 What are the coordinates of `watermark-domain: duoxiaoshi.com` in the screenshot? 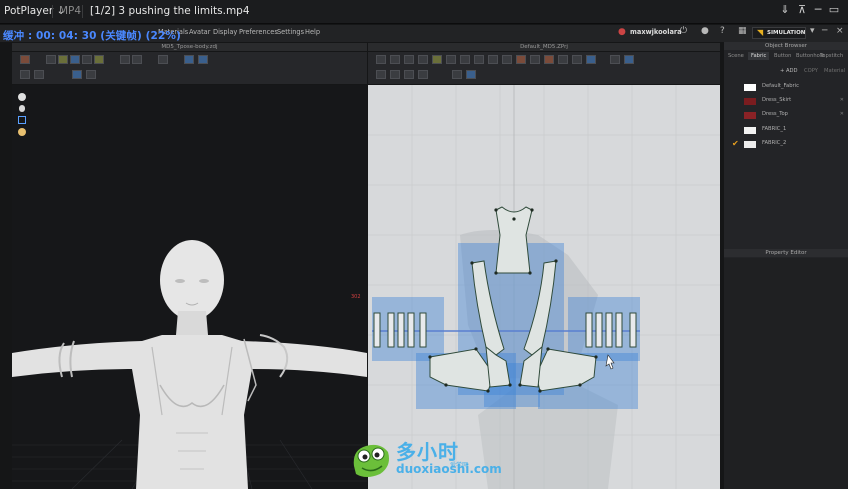 It's located at (449, 469).